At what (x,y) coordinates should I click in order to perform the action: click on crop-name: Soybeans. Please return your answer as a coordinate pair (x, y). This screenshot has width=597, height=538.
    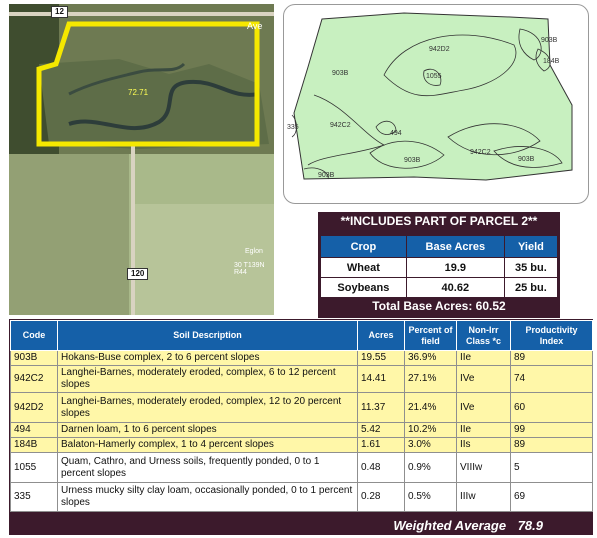
    Looking at the image, I should click on (363, 287).